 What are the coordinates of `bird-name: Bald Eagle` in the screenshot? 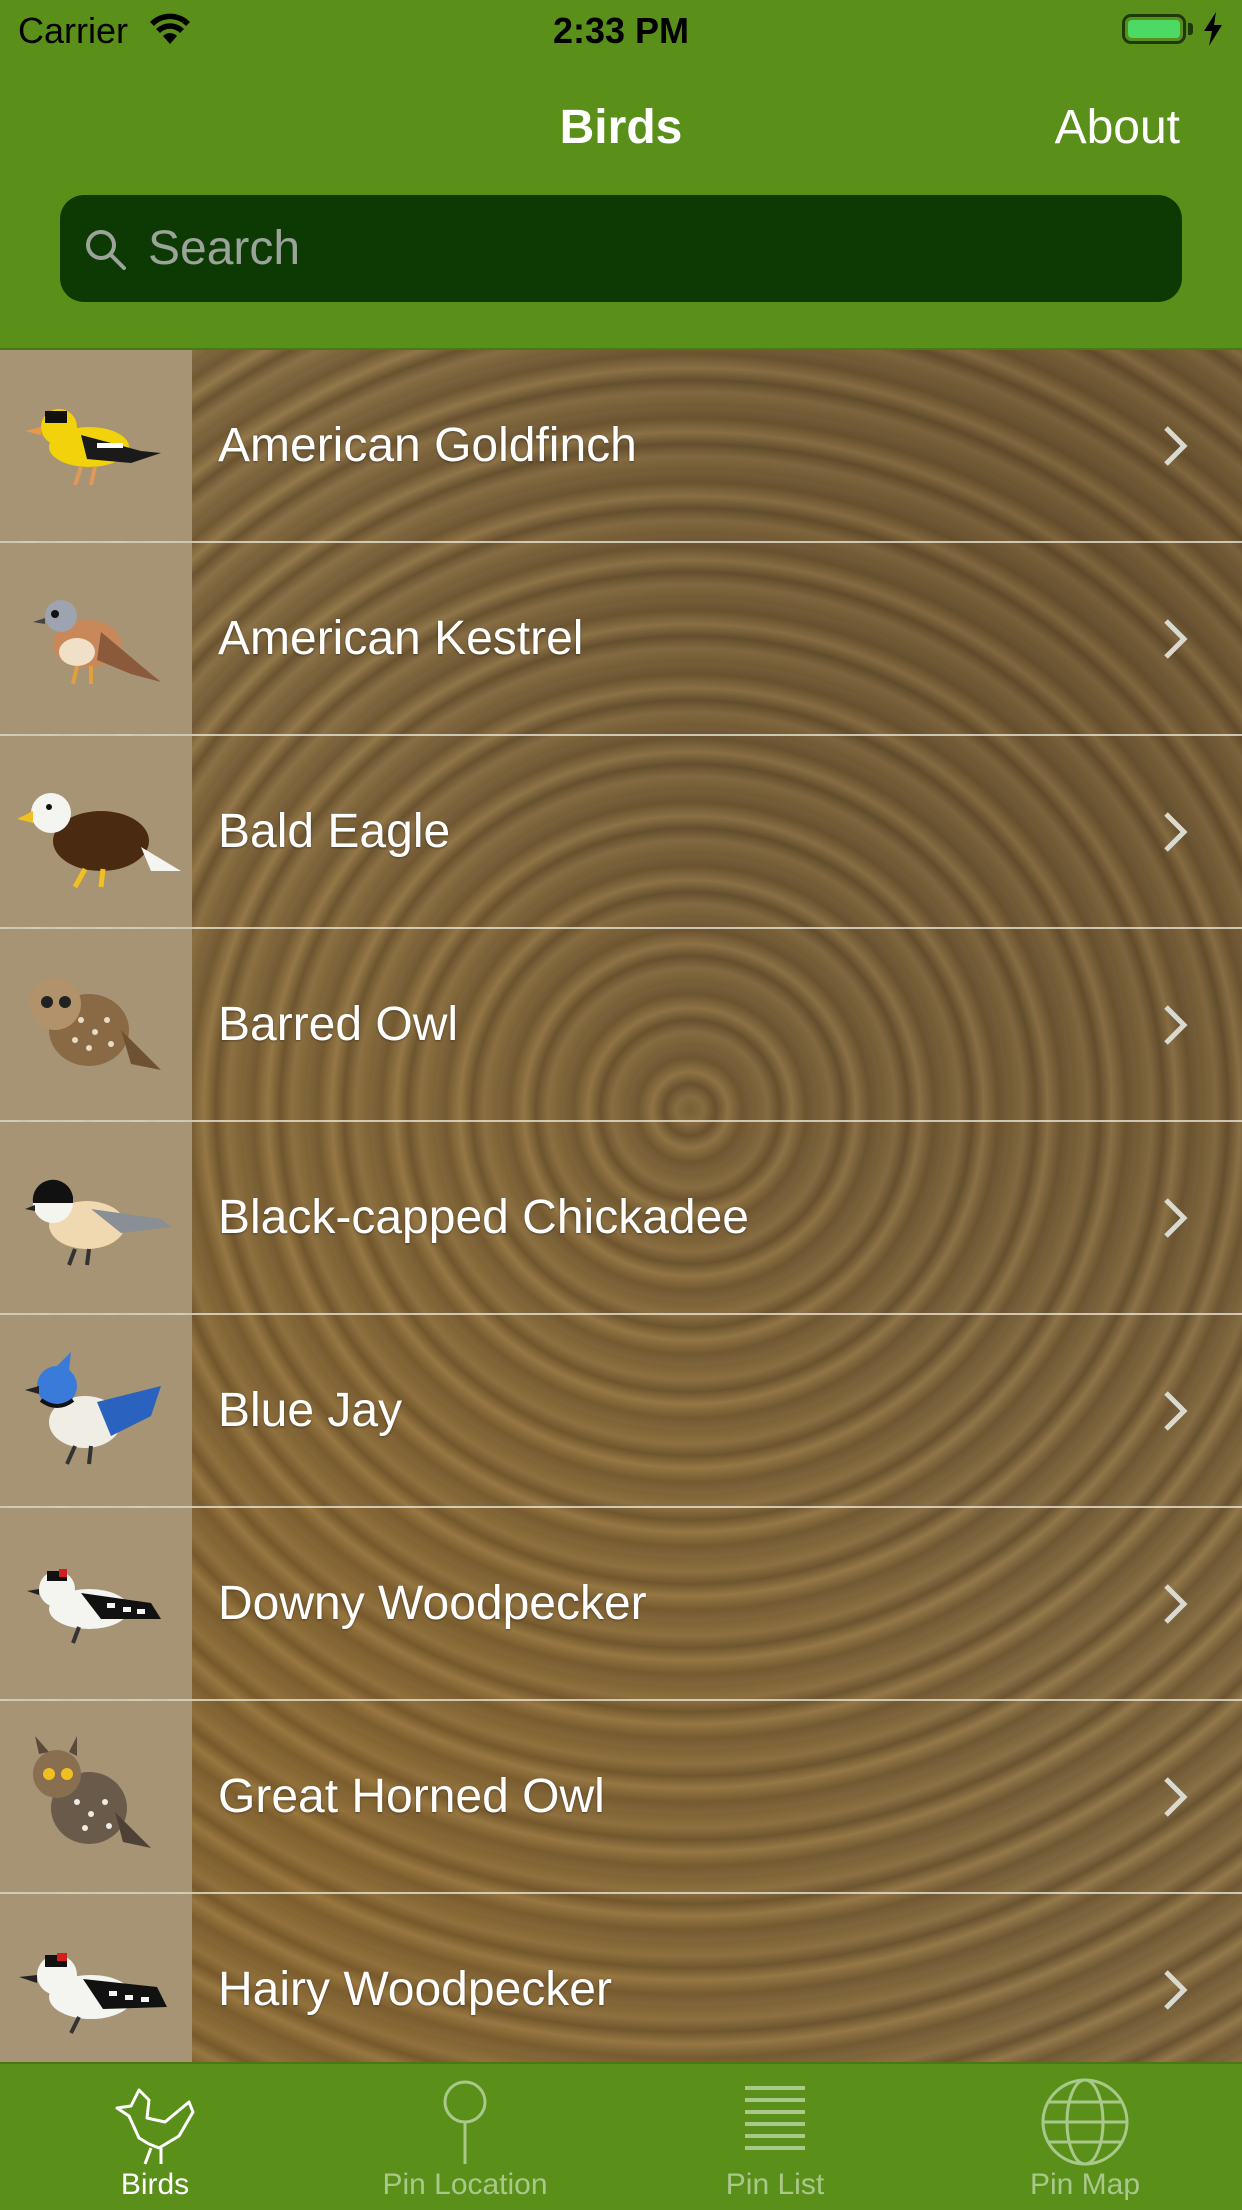 It's located at (334, 831).